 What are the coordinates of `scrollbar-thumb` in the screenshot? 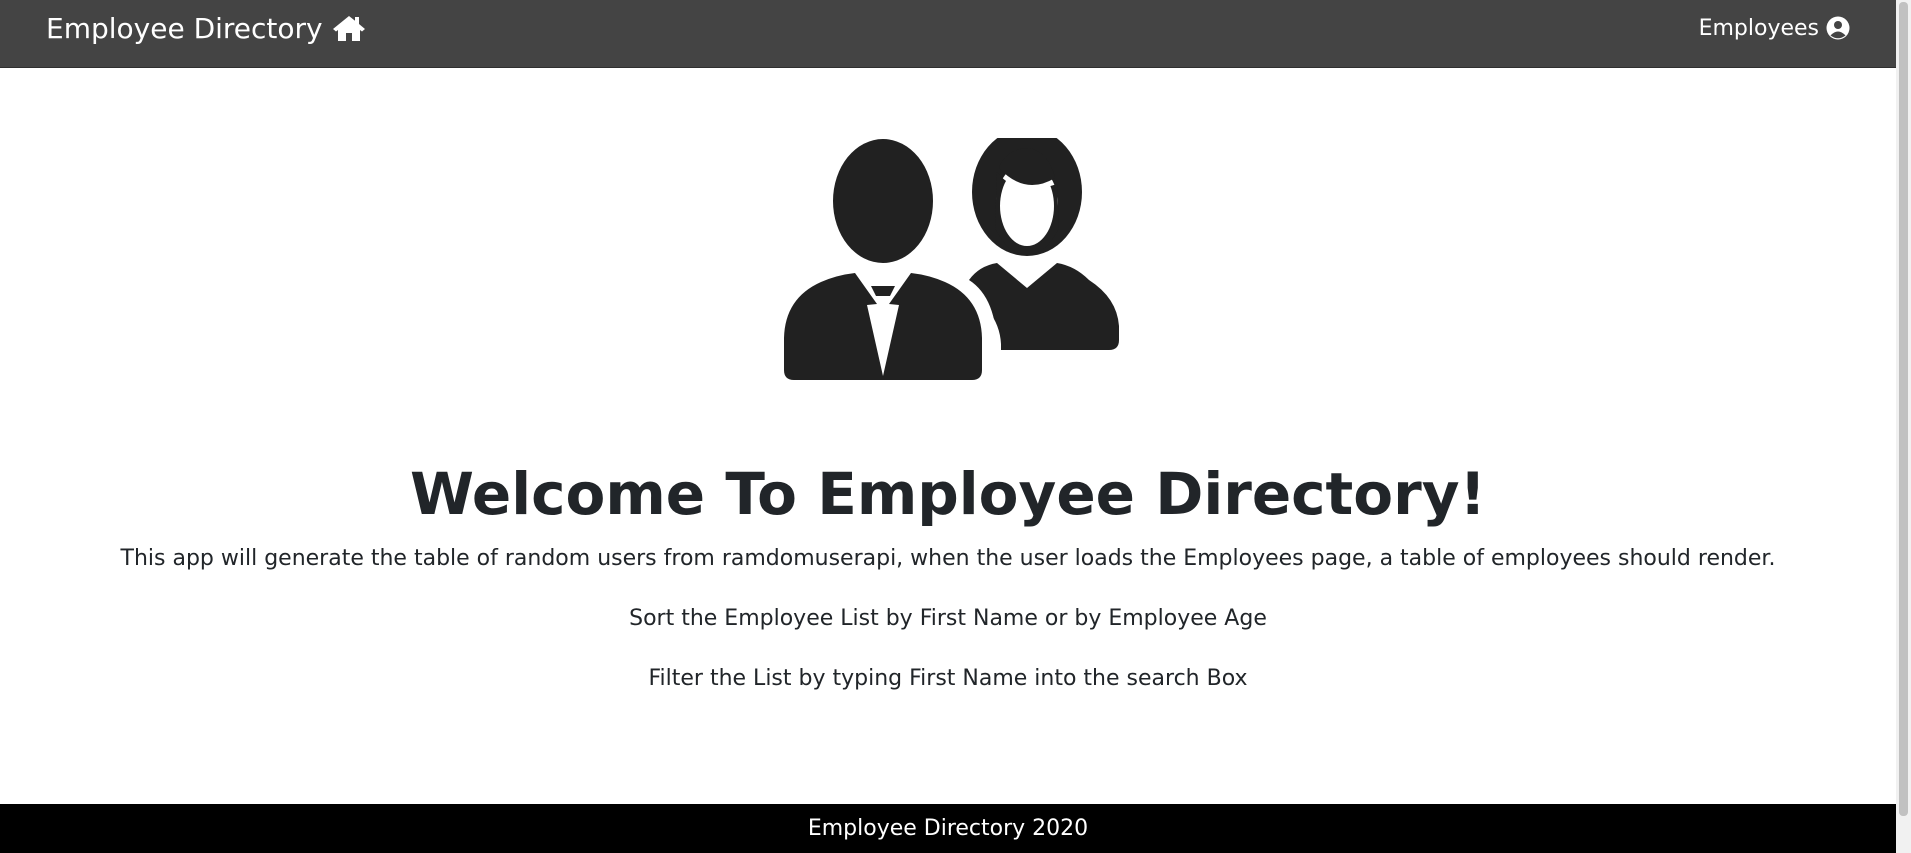 It's located at (1903, 409).